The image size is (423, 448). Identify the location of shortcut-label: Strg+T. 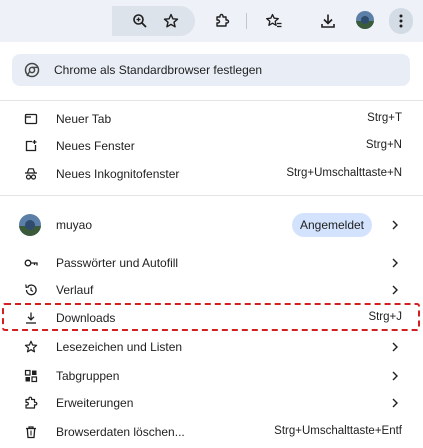
(384, 118).